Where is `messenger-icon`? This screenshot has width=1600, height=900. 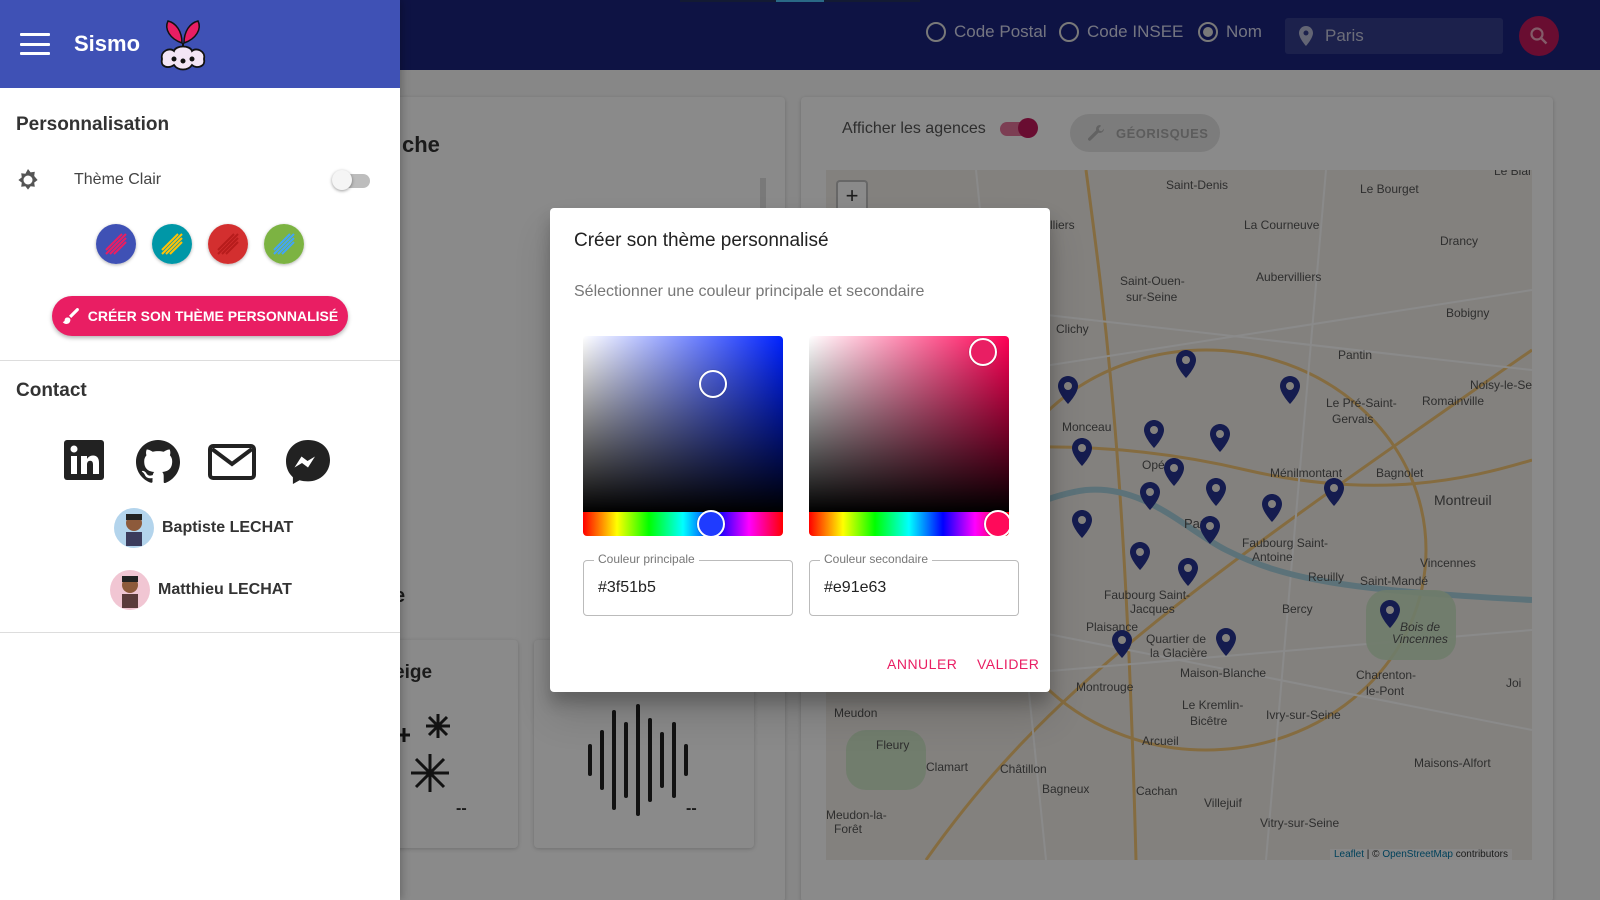
messenger-icon is located at coordinates (308, 462).